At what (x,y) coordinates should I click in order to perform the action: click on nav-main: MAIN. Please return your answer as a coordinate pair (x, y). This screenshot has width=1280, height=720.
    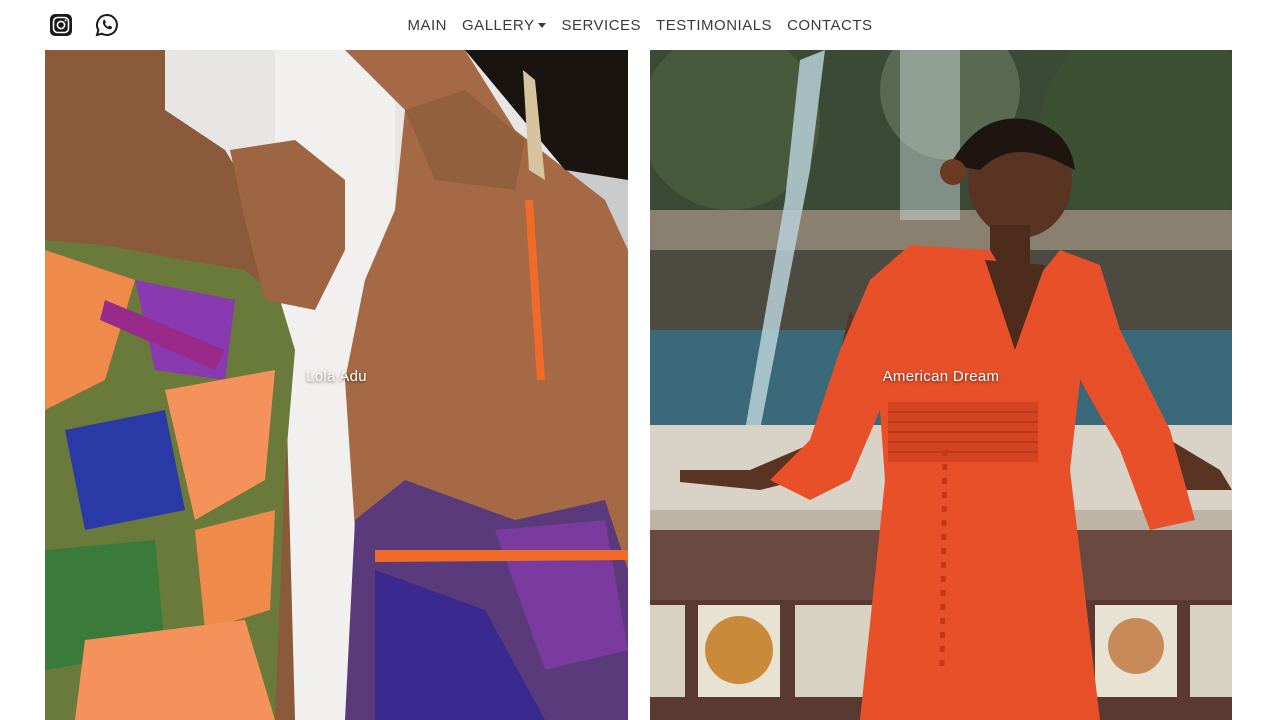
    Looking at the image, I should click on (427, 25).